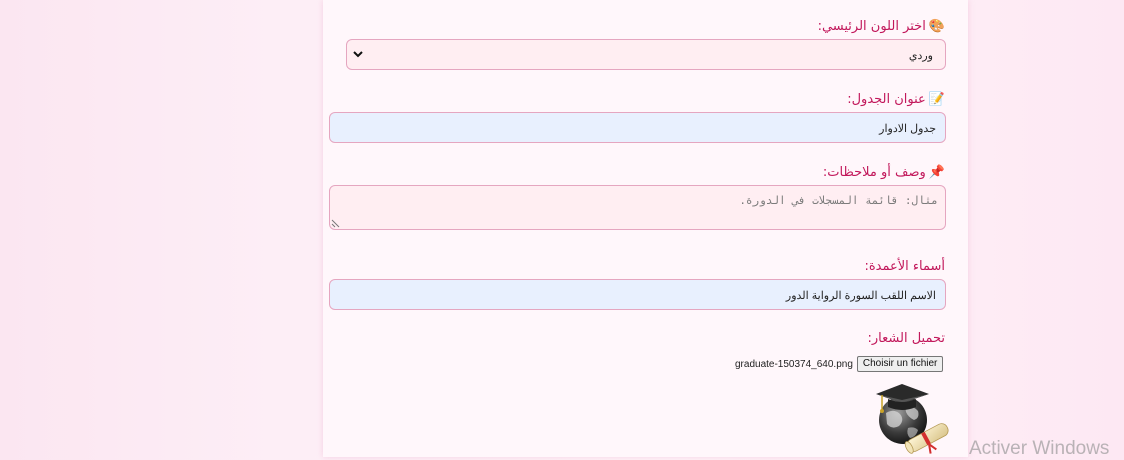  What do you see at coordinates (335, 223) in the screenshot?
I see `resize-grip-icon` at bounding box center [335, 223].